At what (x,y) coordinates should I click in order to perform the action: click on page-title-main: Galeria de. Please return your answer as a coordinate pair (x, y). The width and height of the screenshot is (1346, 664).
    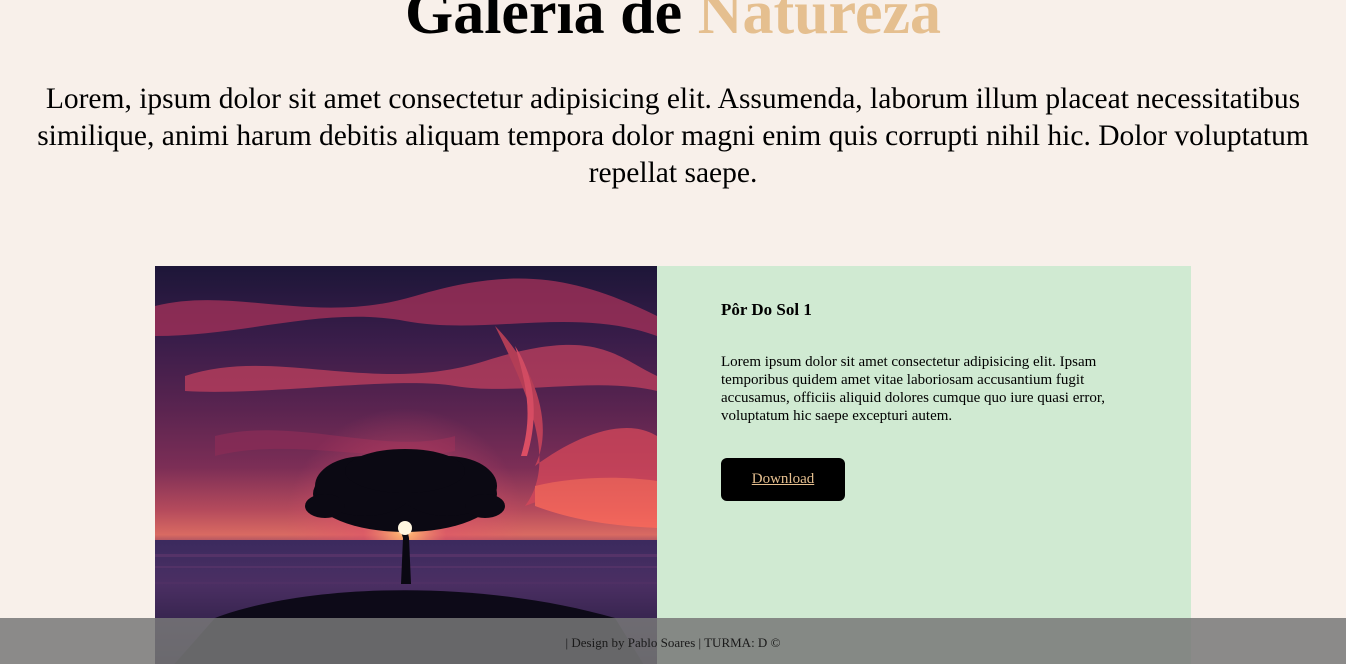
    Looking at the image, I should click on (543, 23).